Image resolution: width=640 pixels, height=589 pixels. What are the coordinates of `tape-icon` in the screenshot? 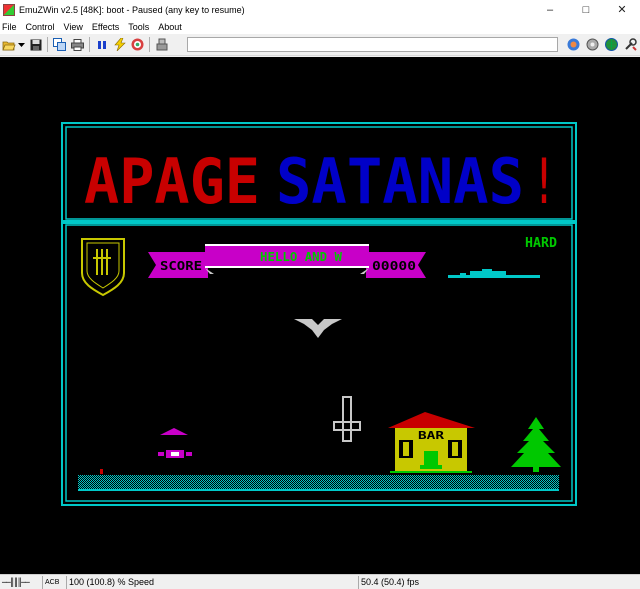 It's located at (161, 44).